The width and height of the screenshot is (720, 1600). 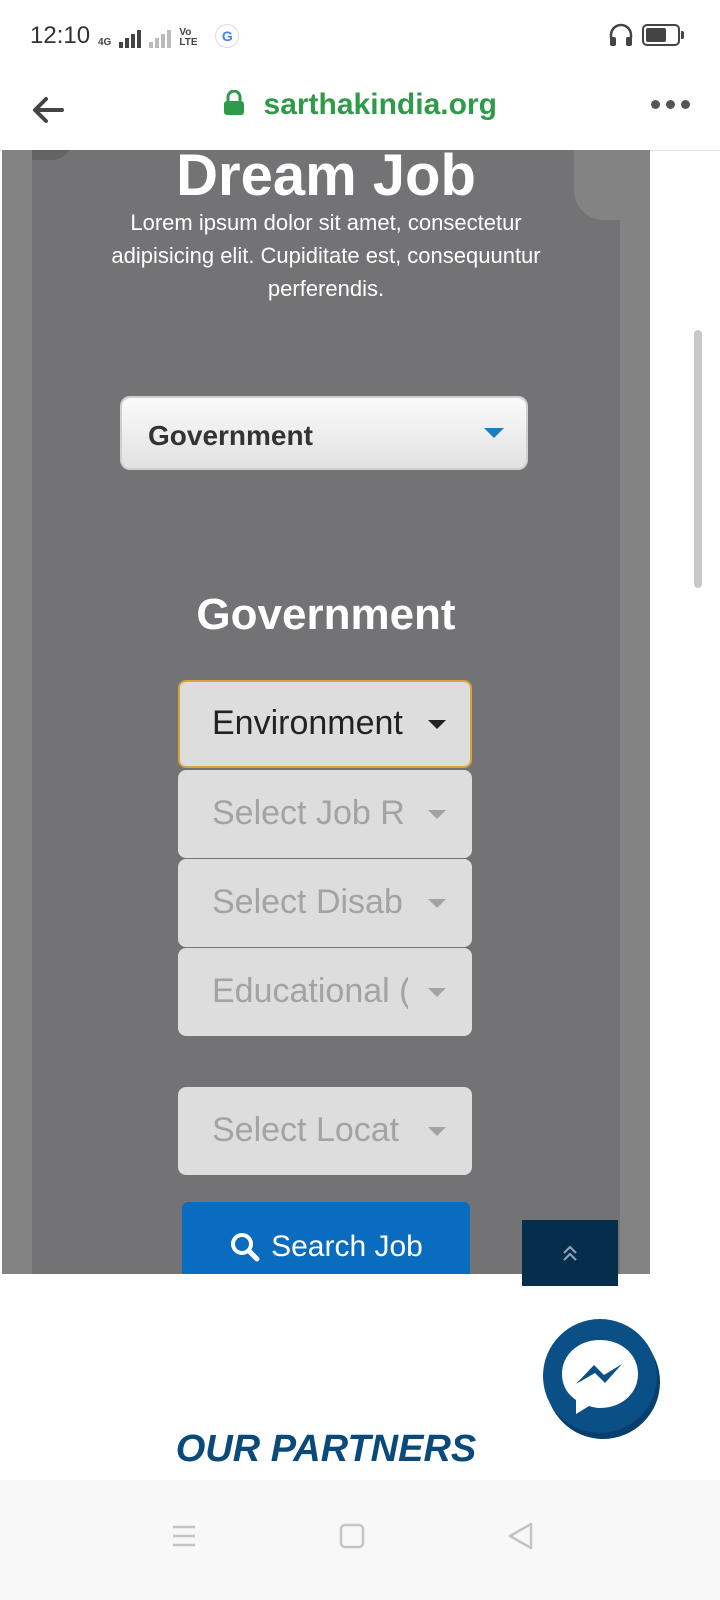 What do you see at coordinates (105, 42) in the screenshot?
I see `network-type-label: 4G` at bounding box center [105, 42].